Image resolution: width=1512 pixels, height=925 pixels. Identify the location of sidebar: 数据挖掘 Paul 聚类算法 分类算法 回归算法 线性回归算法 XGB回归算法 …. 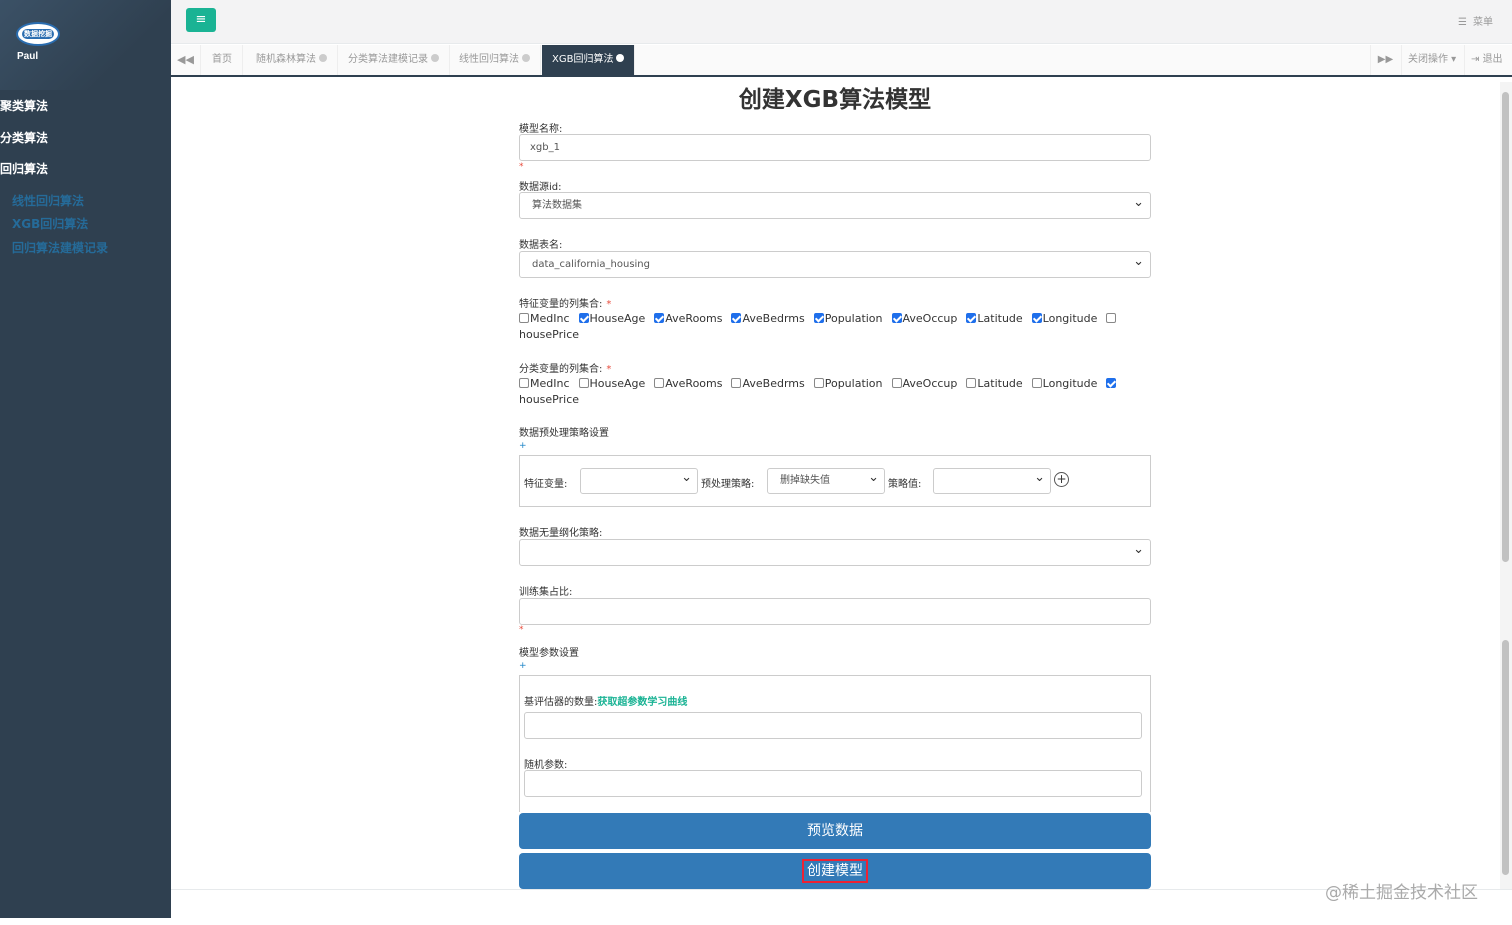
(85, 459).